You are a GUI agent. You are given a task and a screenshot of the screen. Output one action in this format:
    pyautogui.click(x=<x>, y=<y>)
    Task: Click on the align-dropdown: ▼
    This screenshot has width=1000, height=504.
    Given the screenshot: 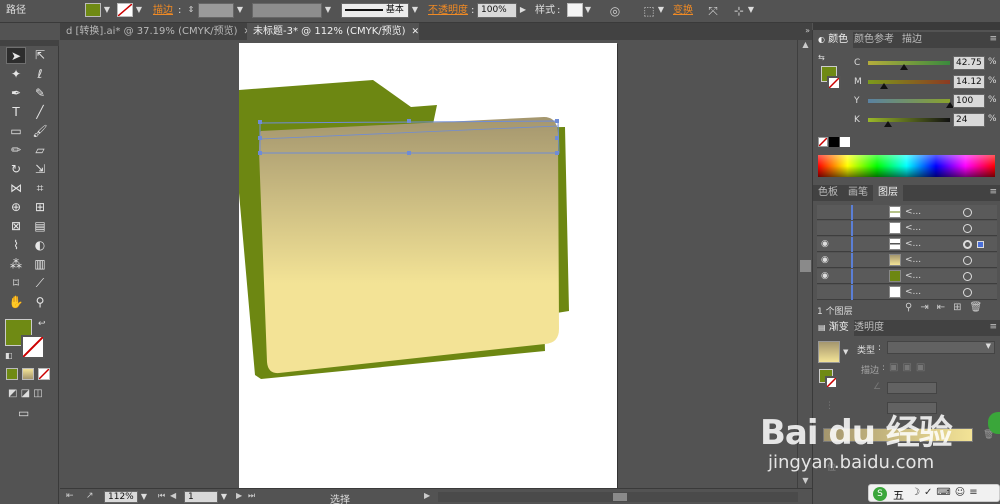 What is the action you would take?
    pyautogui.click(x=661, y=10)
    